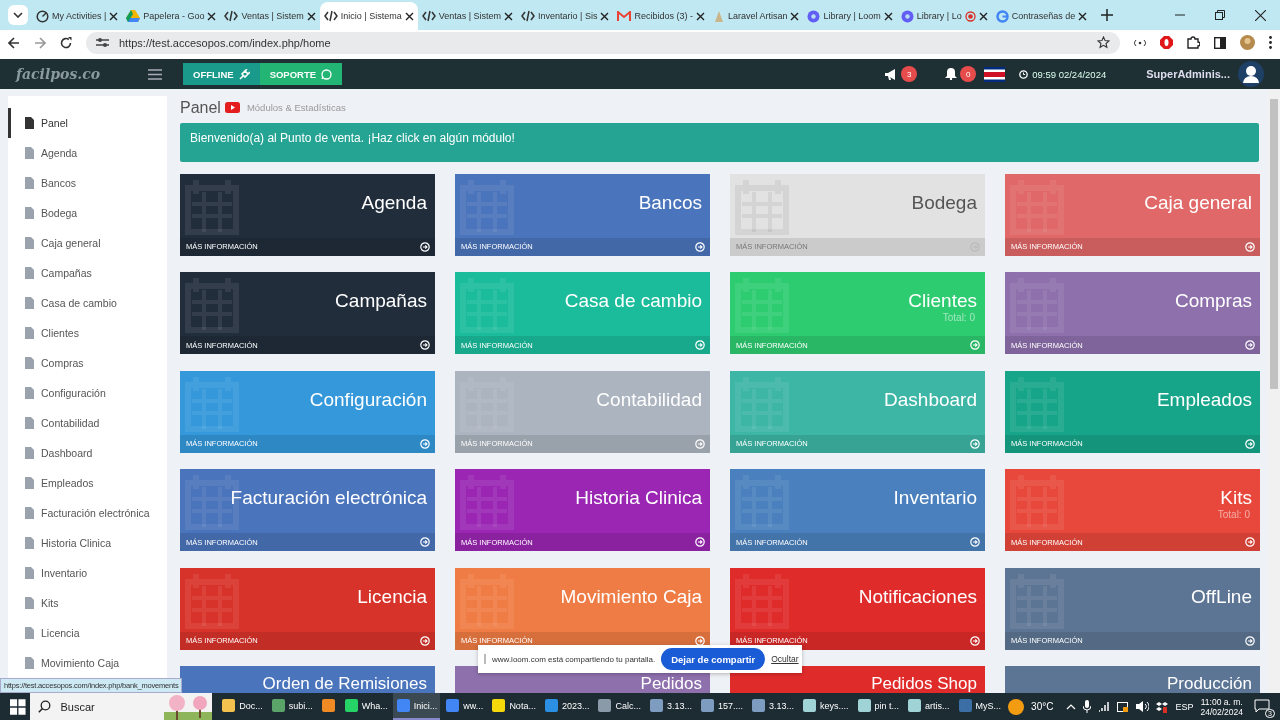 The image size is (1280, 720). Describe the element at coordinates (995, 74) in the screenshot. I see `flag-icon` at that location.